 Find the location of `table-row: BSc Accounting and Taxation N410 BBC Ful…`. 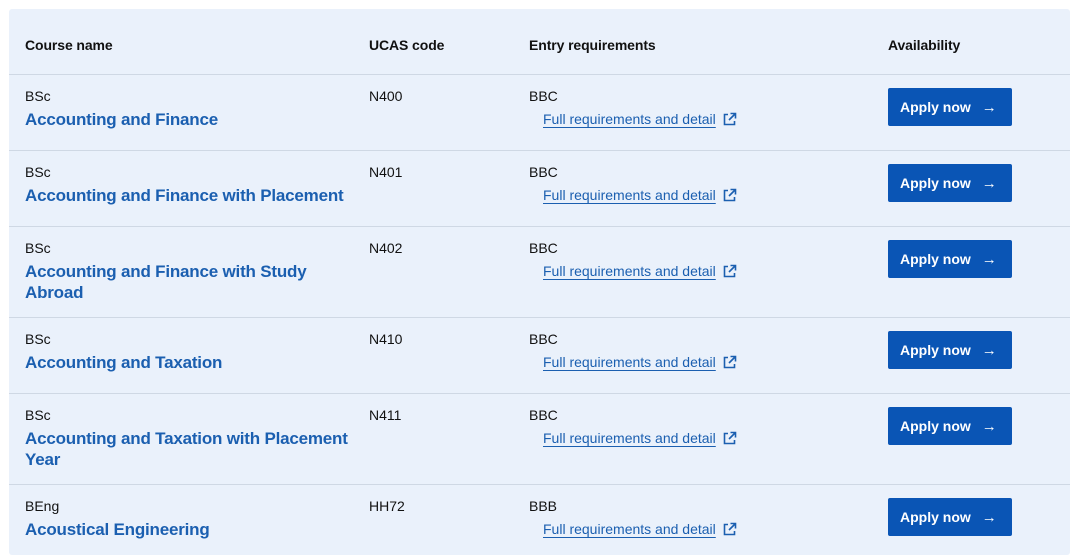

table-row: BSc Accounting and Taxation N410 BBC Ful… is located at coordinates (539, 356).